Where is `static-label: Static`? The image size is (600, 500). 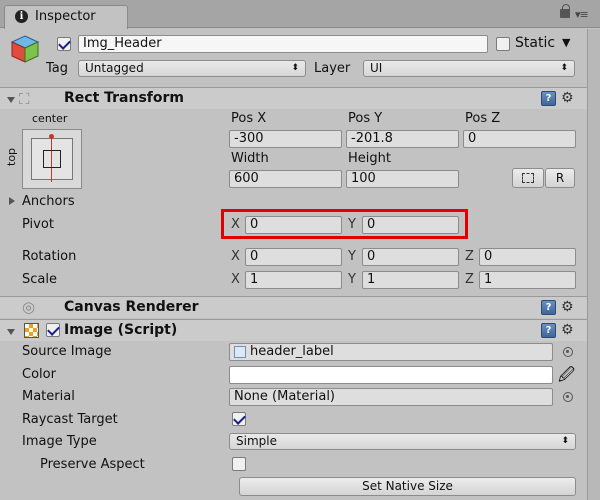
static-label: Static is located at coordinates (535, 43).